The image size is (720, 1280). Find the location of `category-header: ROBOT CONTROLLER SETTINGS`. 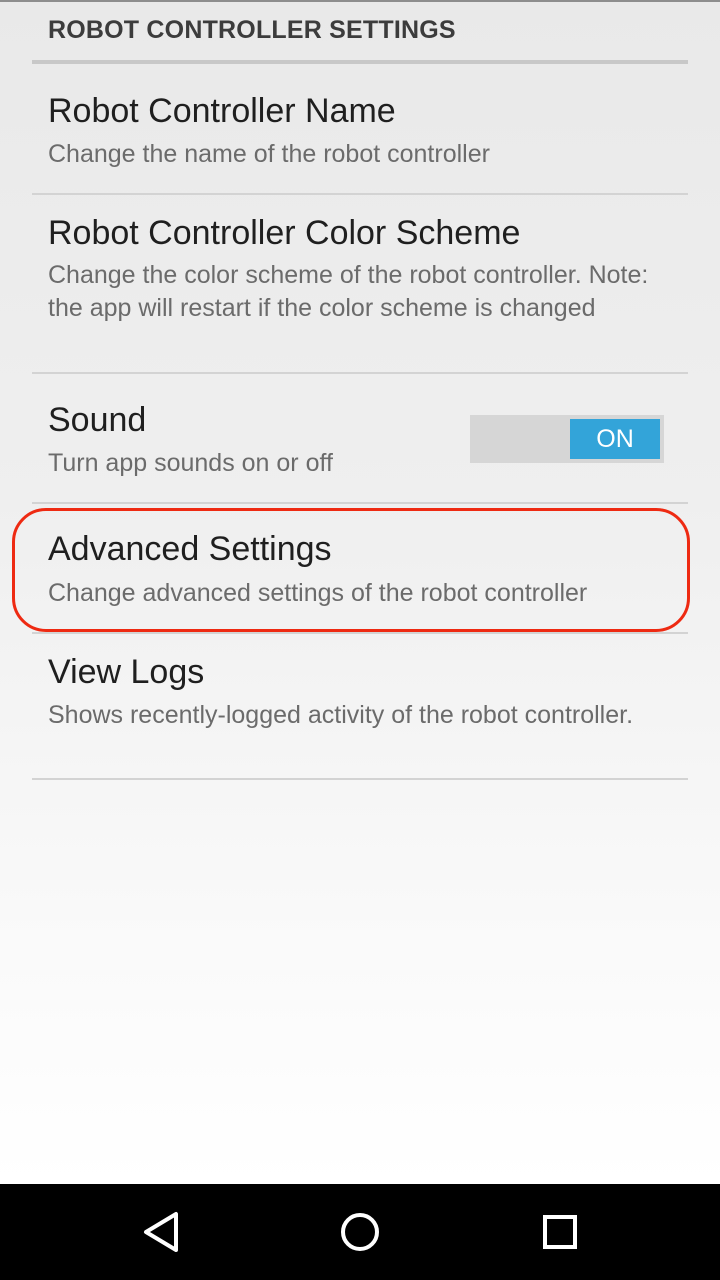

category-header: ROBOT CONTROLLER SETTINGS is located at coordinates (252, 30).